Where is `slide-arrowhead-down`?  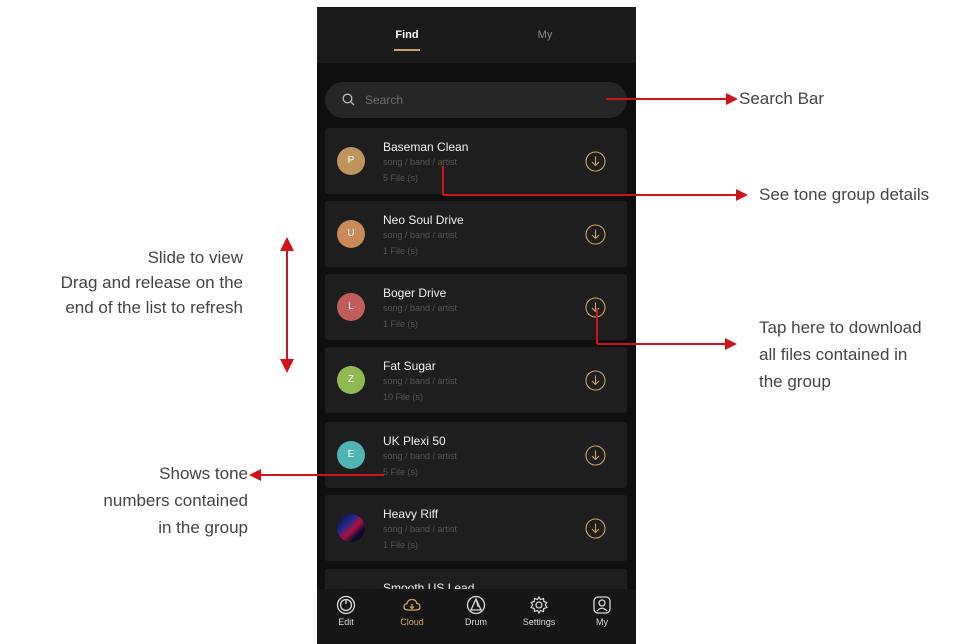
slide-arrowhead-down is located at coordinates (287, 366).